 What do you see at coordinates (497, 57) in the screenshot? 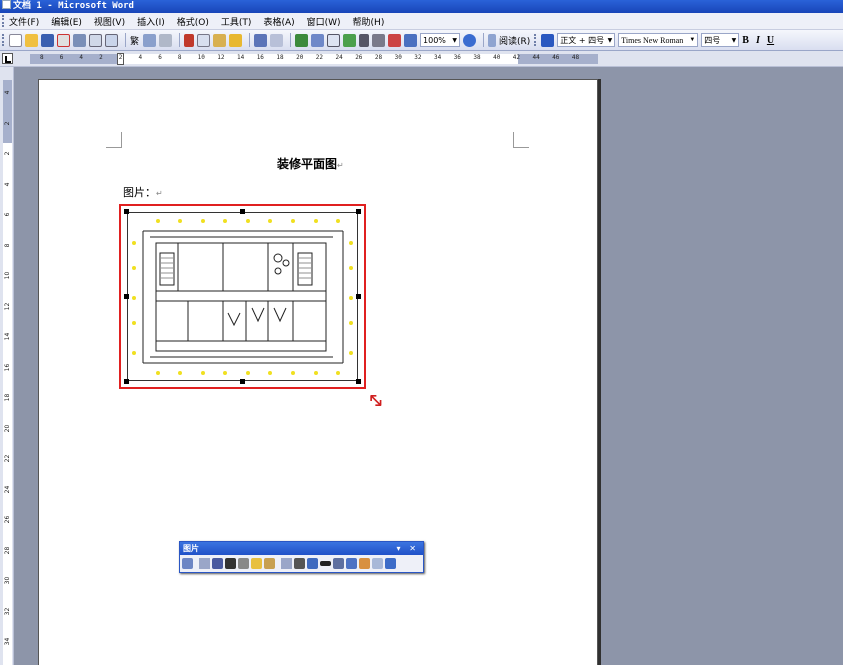
I see `ruler-number: 40` at bounding box center [497, 57].